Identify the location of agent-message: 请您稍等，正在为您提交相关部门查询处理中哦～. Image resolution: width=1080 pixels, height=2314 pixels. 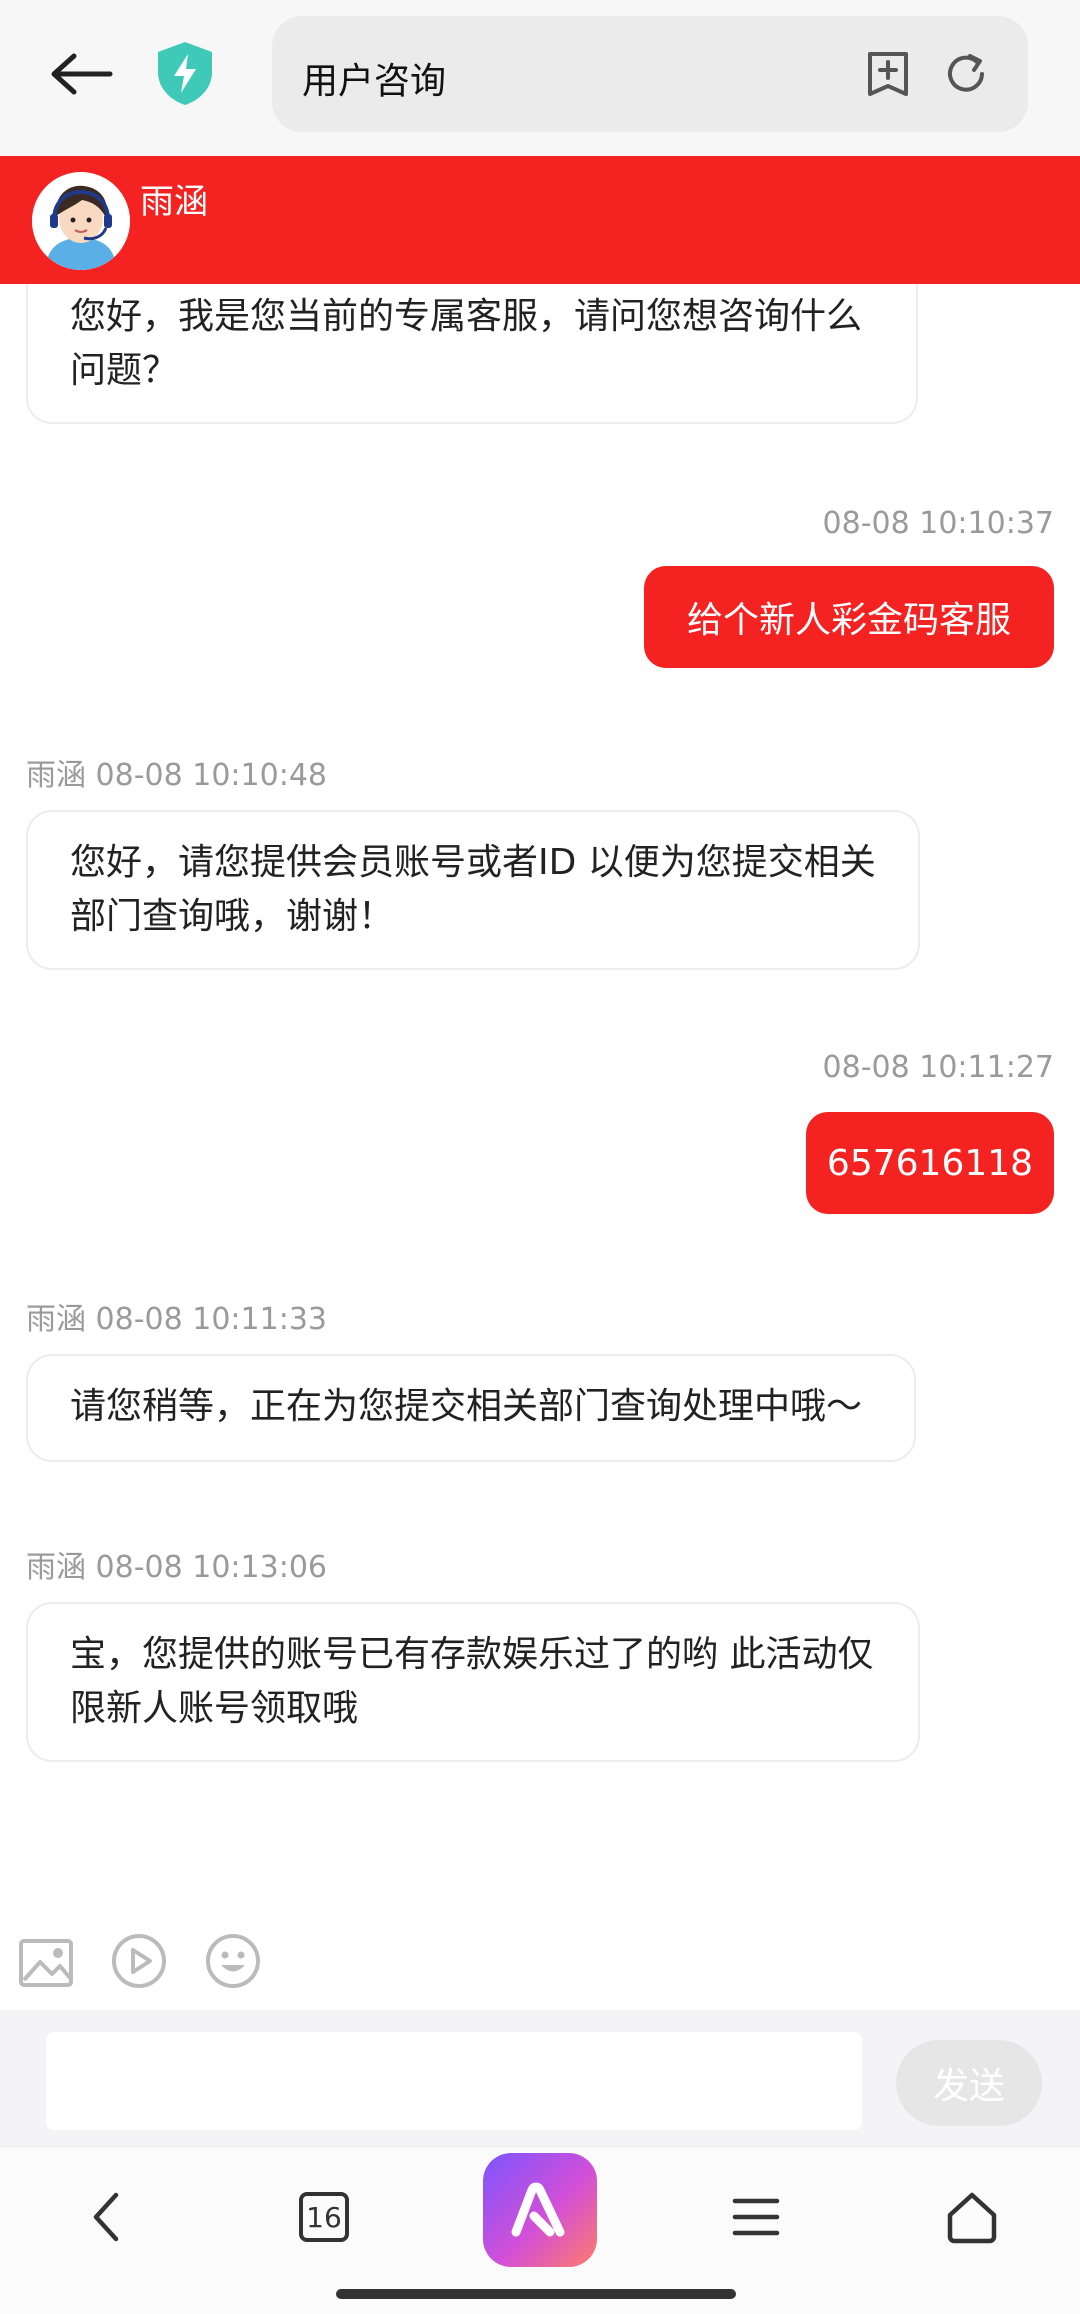
(471, 1408).